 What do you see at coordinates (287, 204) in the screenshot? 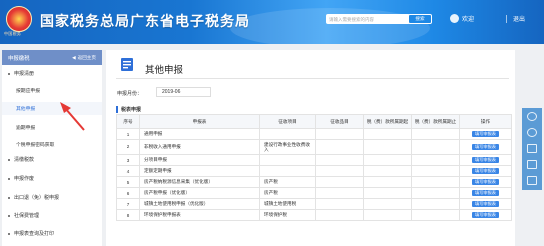
I see `cell-item: 城镇土地使用税` at bounding box center [287, 204].